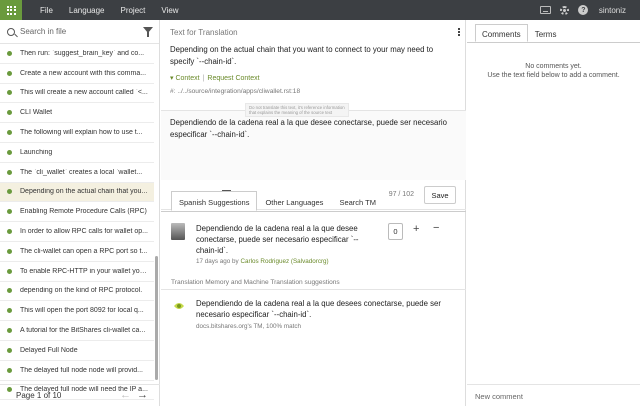 The height and width of the screenshot is (406, 640). Describe the element at coordinates (11, 10) in the screenshot. I see `app-menu-button` at that location.